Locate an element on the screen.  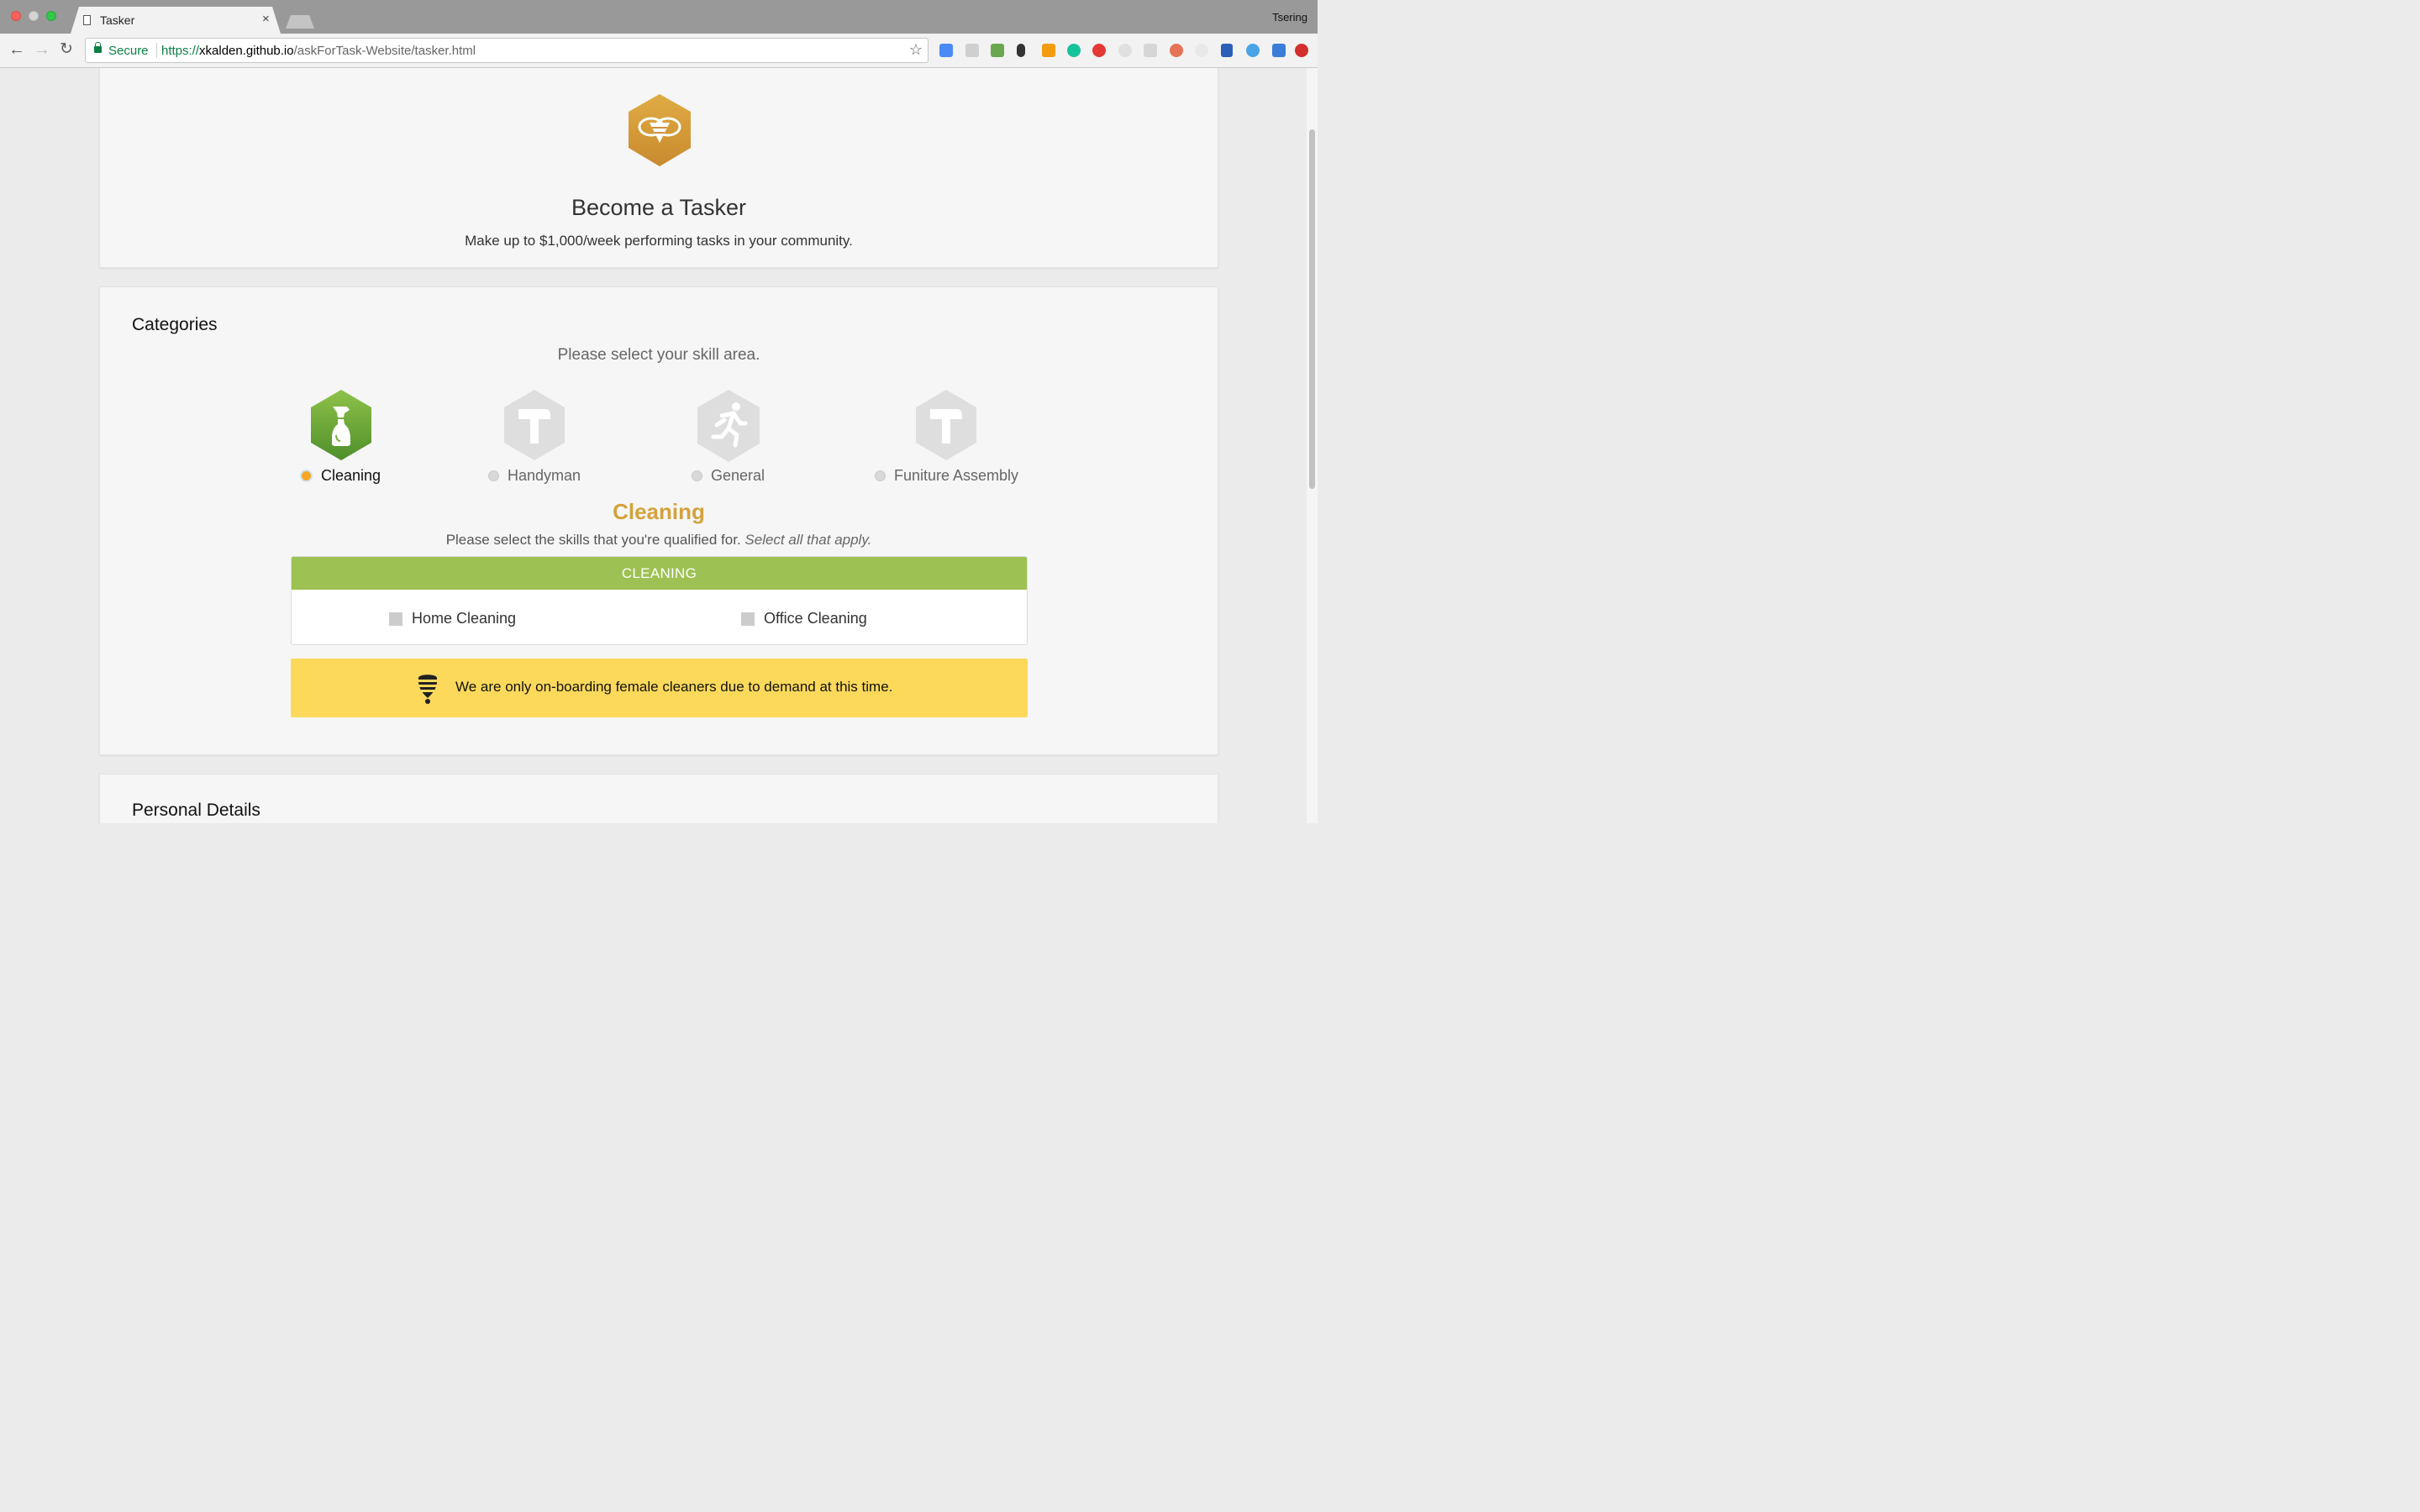
category-option-general: General is located at coordinates (738, 440).